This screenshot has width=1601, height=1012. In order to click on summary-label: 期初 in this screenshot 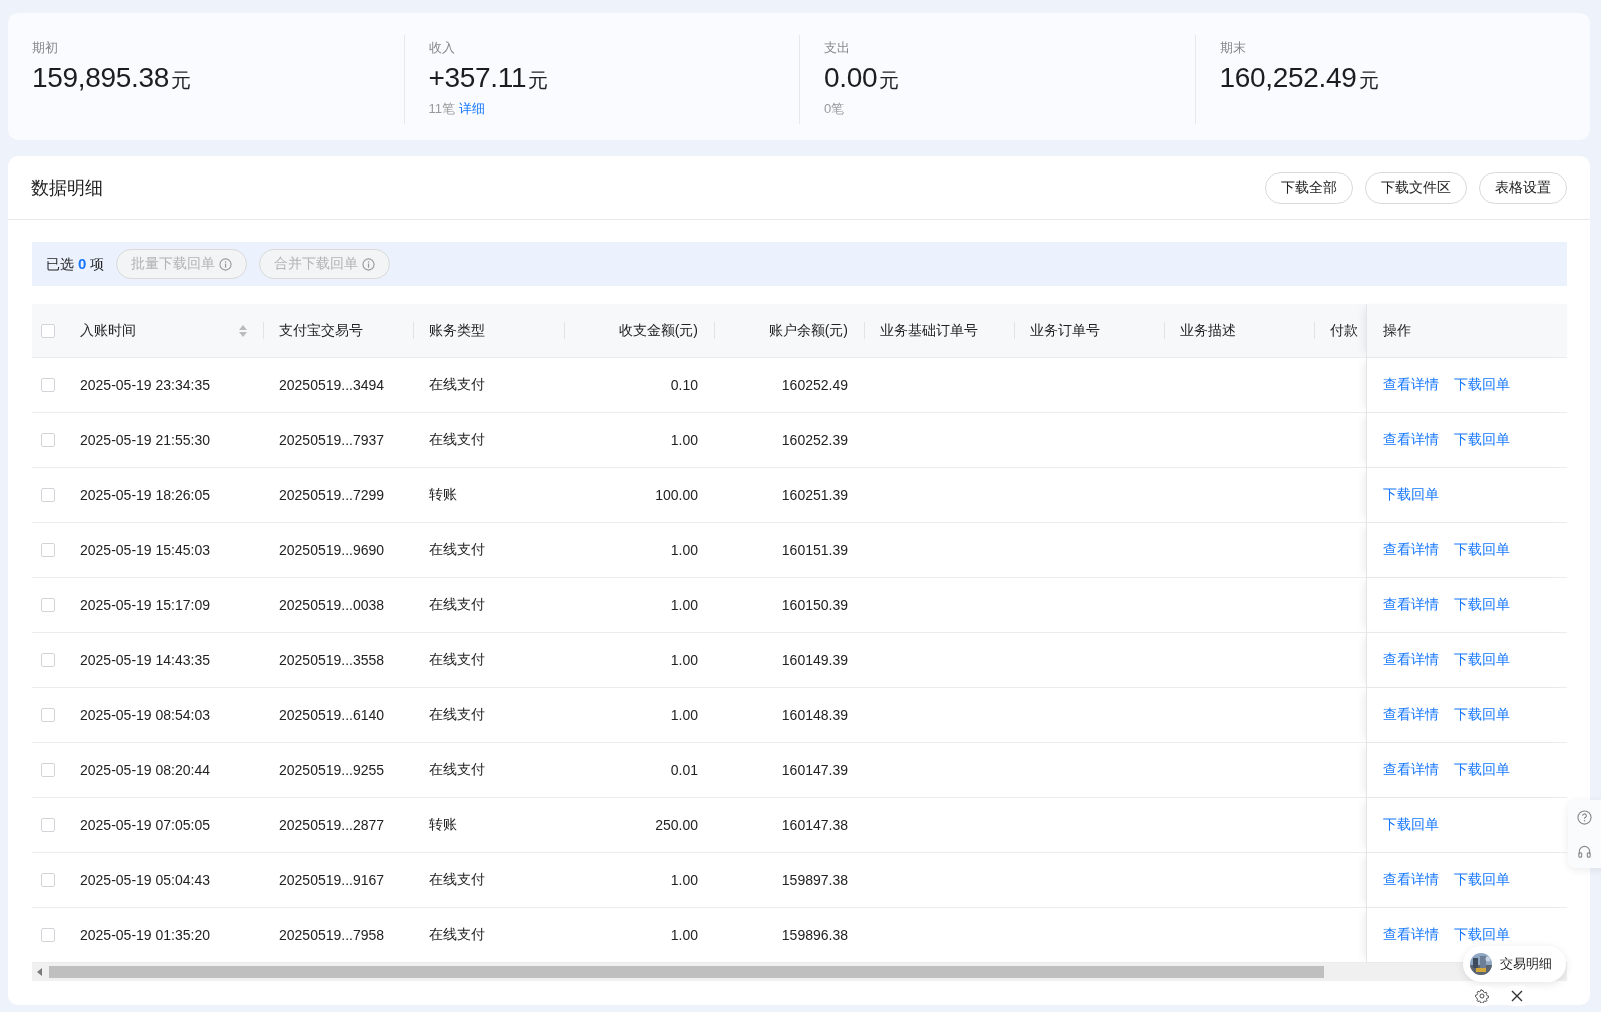, I will do `click(45, 48)`.